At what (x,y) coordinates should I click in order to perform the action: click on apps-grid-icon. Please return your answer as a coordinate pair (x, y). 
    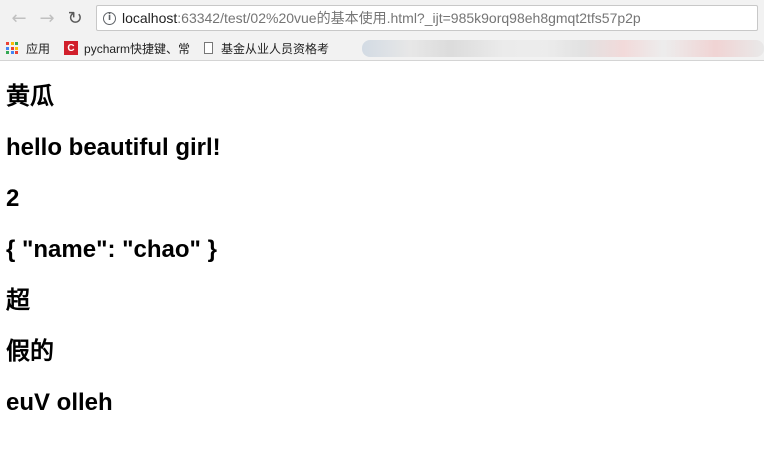
    Looking at the image, I should click on (12, 48).